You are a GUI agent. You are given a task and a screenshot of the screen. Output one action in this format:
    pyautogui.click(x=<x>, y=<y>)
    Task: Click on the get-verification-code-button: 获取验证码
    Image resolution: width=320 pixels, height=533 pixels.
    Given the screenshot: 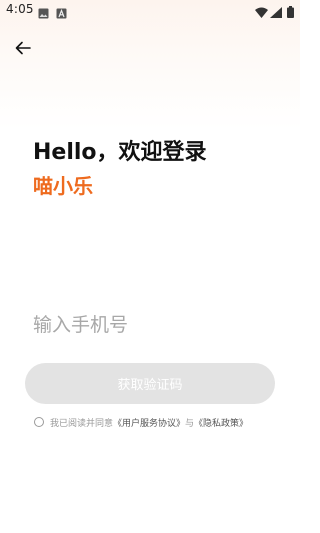 What is the action you would take?
    pyautogui.click(x=150, y=383)
    